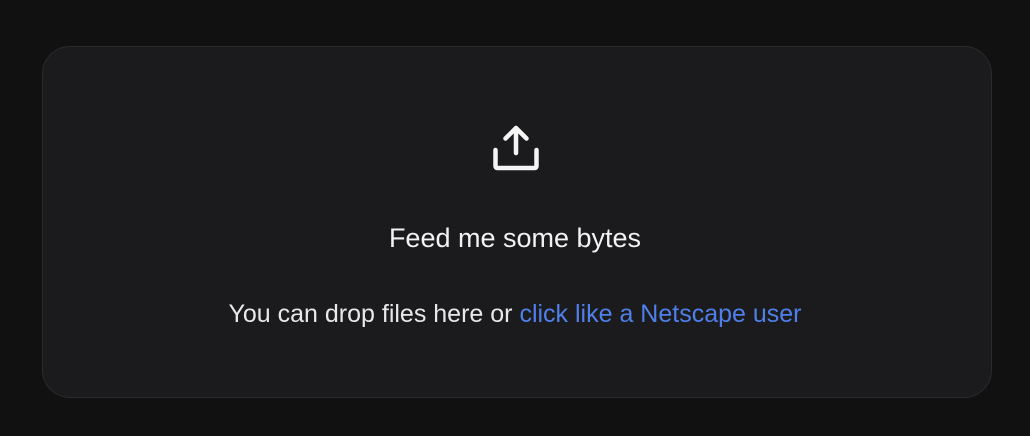 The height and width of the screenshot is (436, 1030). What do you see at coordinates (660, 314) in the screenshot?
I see `browse-files-link: click like a Netscape user` at bounding box center [660, 314].